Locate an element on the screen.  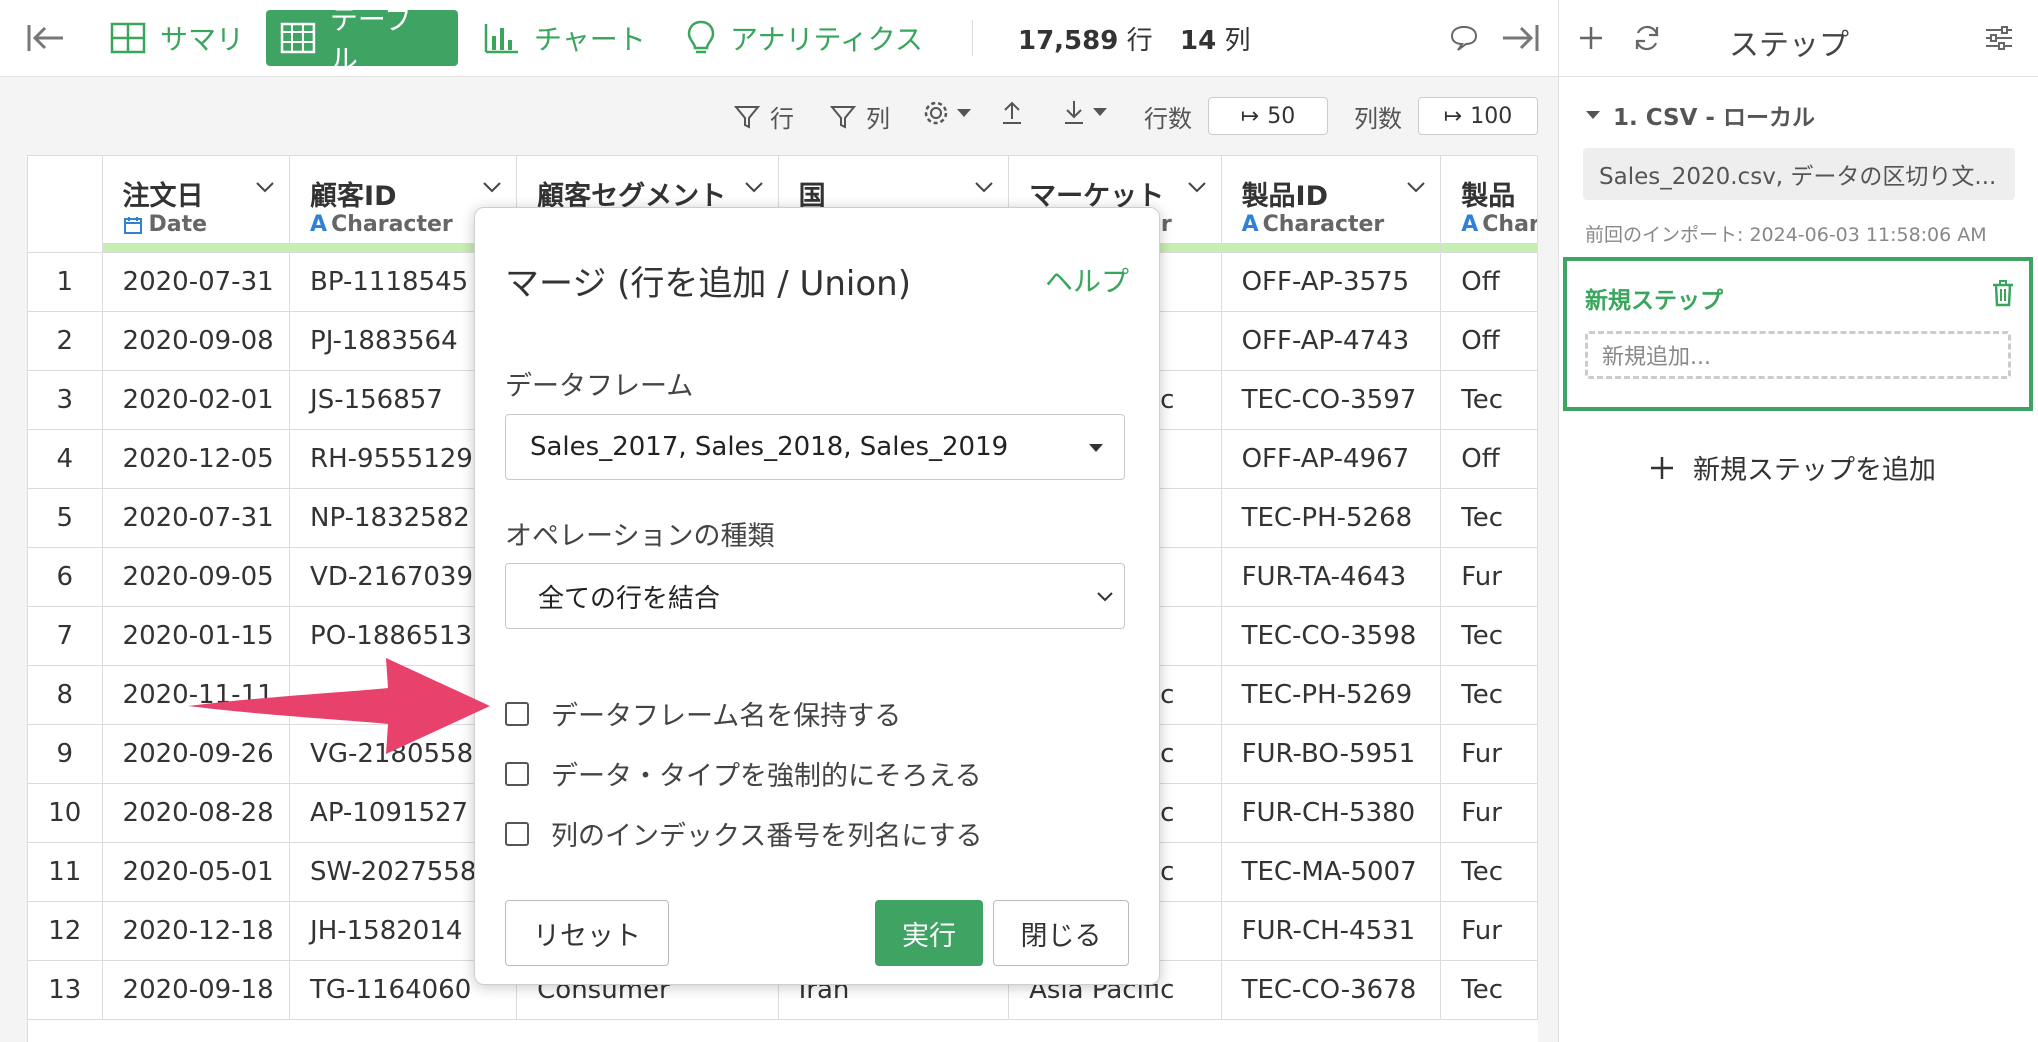
tab-chart-label: チャート is located at coordinates (590, 39).